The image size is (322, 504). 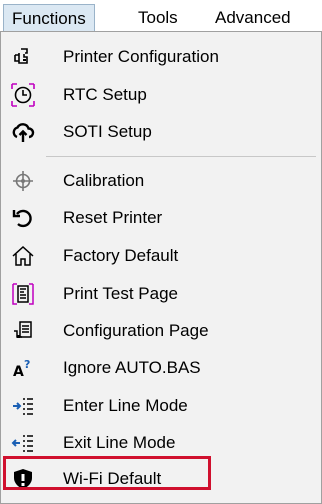 I want to click on ignore-autobas-icon: A ?, so click(x=21, y=369).